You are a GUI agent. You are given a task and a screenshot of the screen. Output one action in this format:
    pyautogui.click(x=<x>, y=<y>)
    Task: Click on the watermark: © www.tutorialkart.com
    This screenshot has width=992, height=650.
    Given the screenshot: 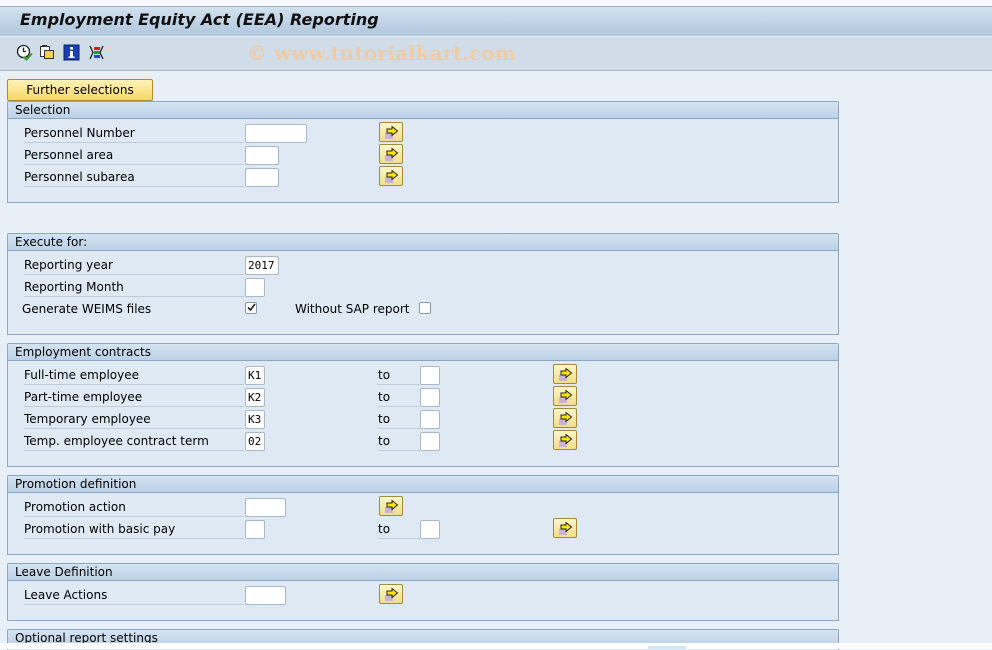 What is the action you would take?
    pyautogui.click(x=381, y=53)
    